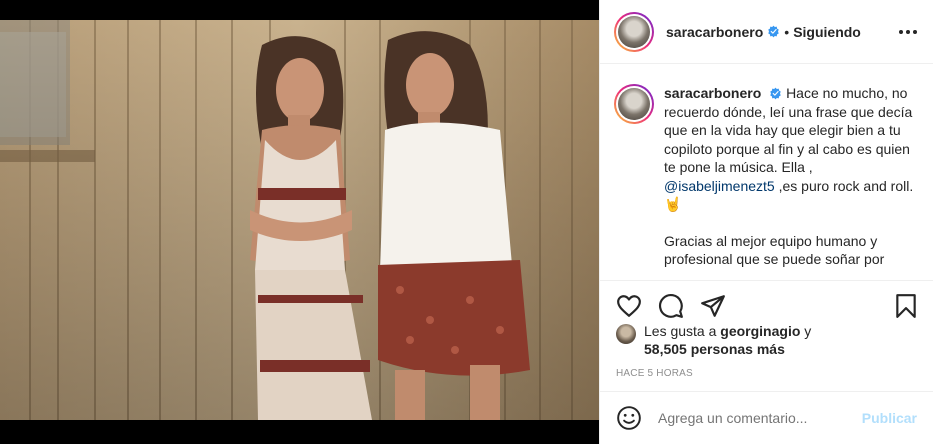  What do you see at coordinates (634, 104) in the screenshot?
I see `caption-avatar` at bounding box center [634, 104].